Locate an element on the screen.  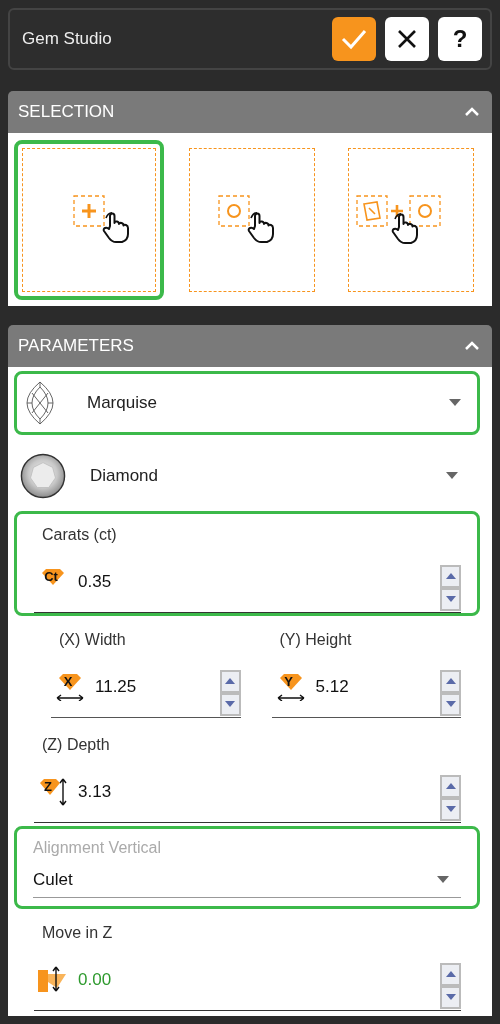
section-header: PARAMETERS is located at coordinates (250, 345).